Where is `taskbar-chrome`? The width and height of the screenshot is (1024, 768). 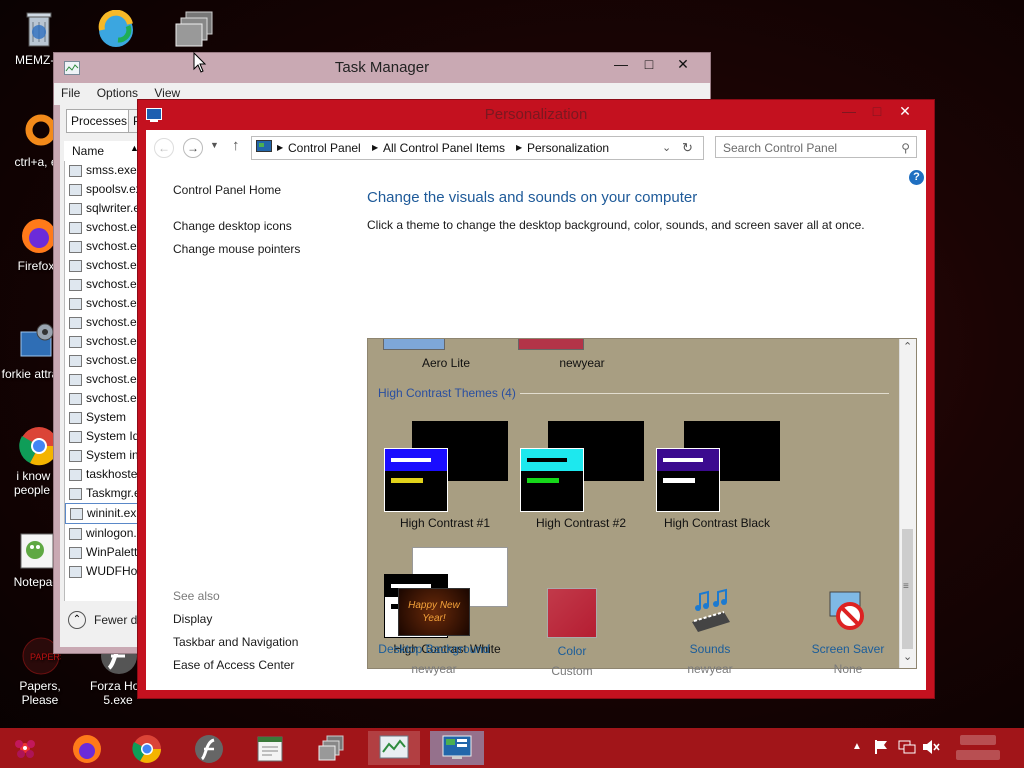
taskbar-chrome is located at coordinates (147, 748).